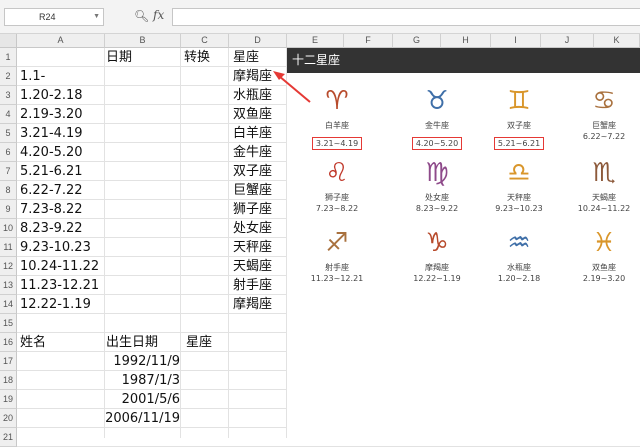 The width and height of the screenshot is (640, 447). I want to click on row-header-11: 11, so click(8, 247).